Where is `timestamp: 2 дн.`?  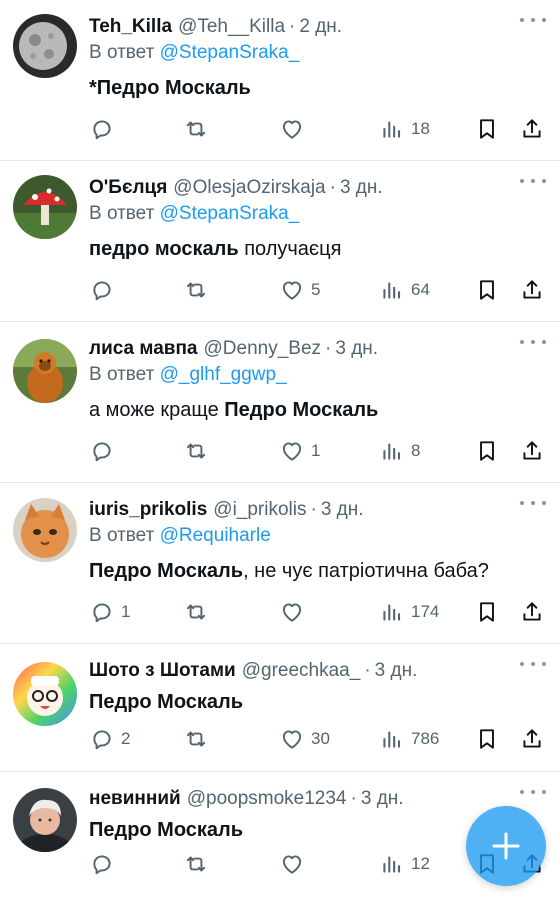 timestamp: 2 дн. is located at coordinates (320, 27).